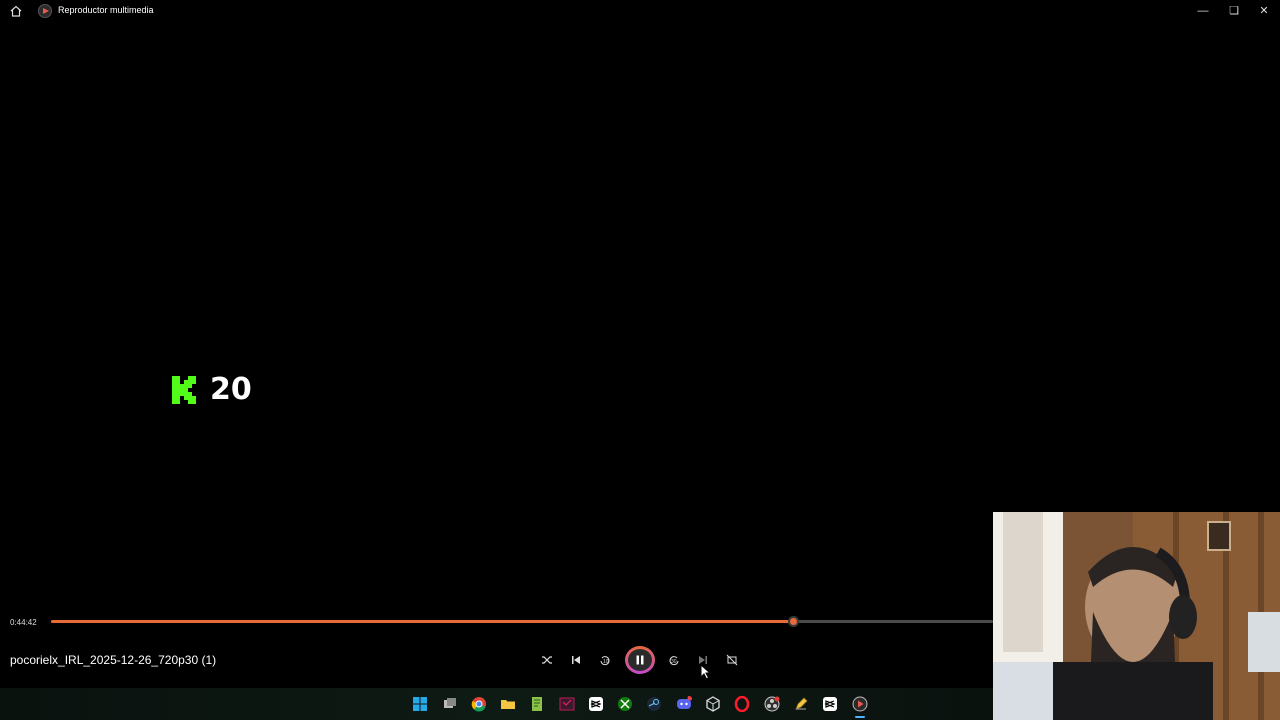 The height and width of the screenshot is (720, 1280). What do you see at coordinates (496, 704) in the screenshot?
I see `taskbar` at bounding box center [496, 704].